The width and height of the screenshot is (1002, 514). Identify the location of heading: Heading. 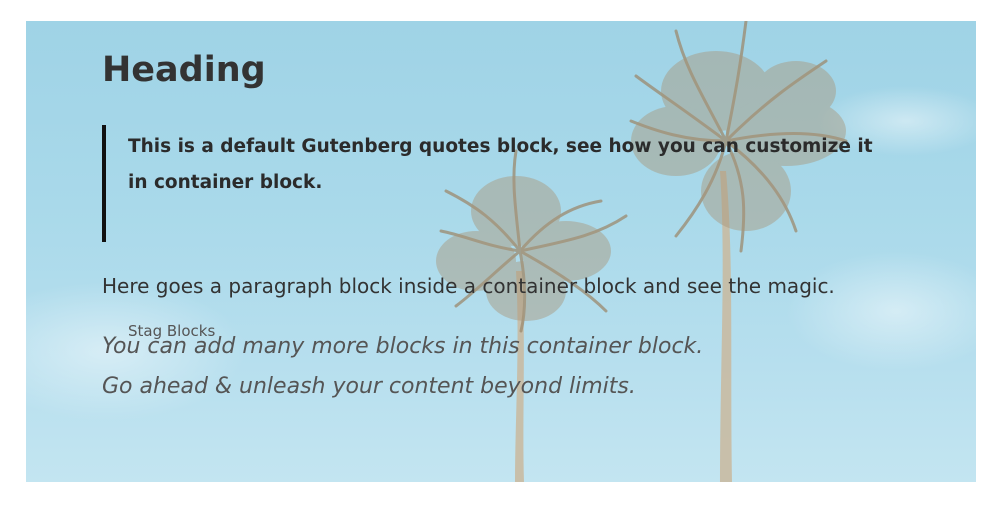
(184, 70).